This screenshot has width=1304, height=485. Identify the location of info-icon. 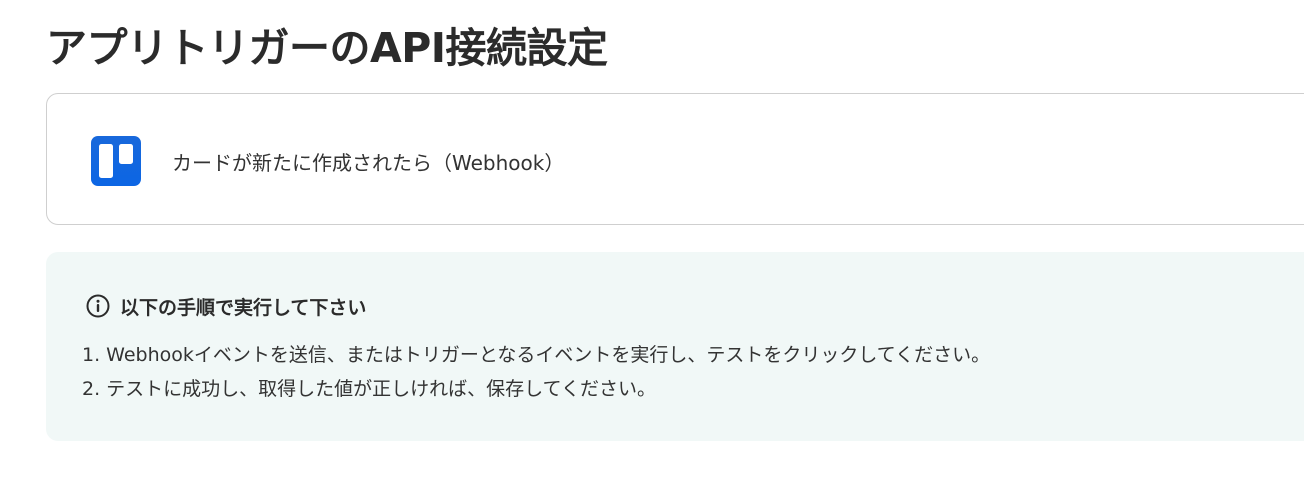
(98, 306).